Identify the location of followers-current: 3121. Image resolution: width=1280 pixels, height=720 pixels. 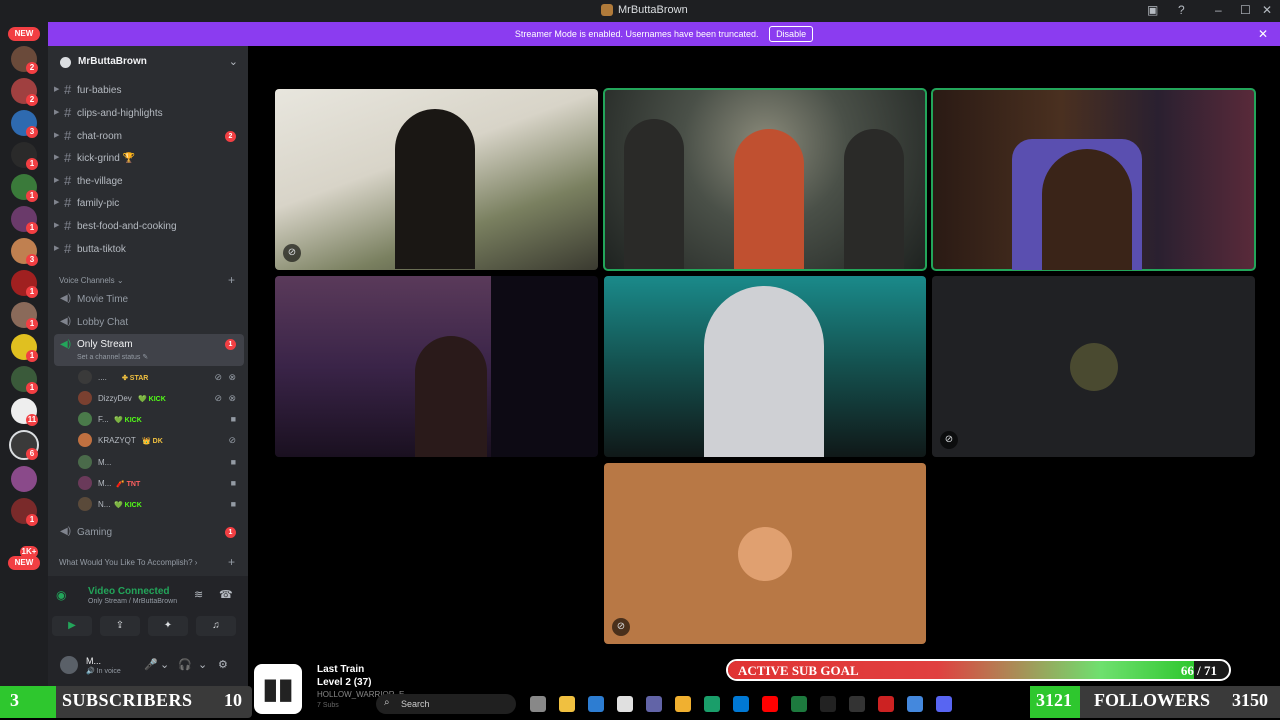
(1054, 700).